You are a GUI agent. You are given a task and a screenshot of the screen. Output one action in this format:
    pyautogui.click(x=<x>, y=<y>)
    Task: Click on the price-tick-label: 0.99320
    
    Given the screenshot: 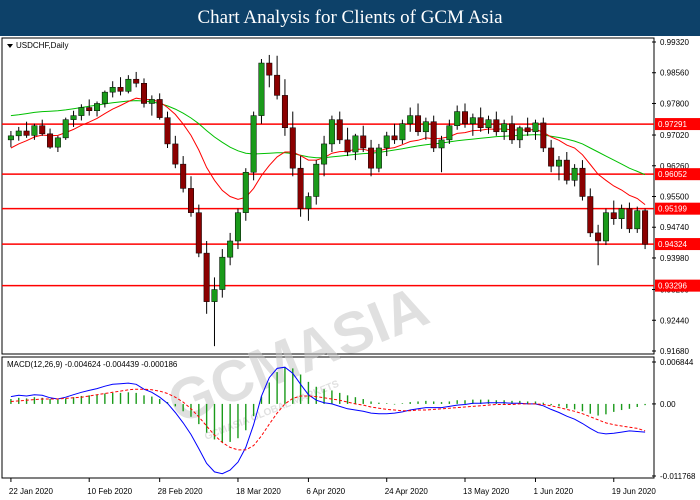 What is the action you would take?
    pyautogui.click(x=674, y=42)
    